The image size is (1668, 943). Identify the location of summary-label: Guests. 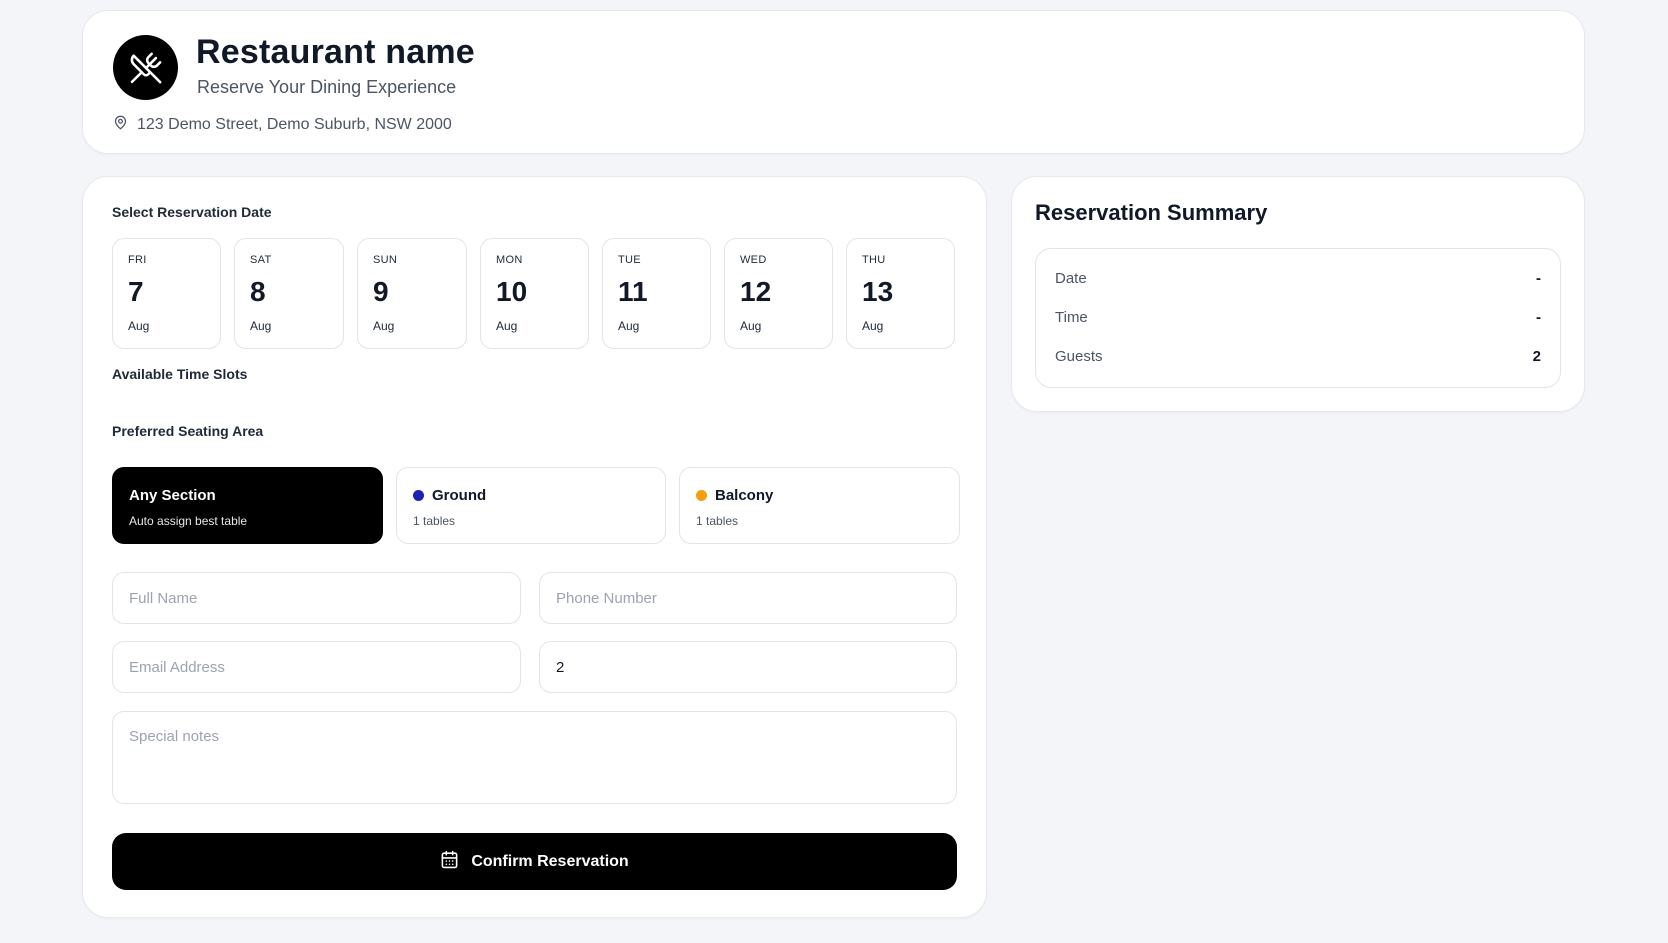
(1079, 356).